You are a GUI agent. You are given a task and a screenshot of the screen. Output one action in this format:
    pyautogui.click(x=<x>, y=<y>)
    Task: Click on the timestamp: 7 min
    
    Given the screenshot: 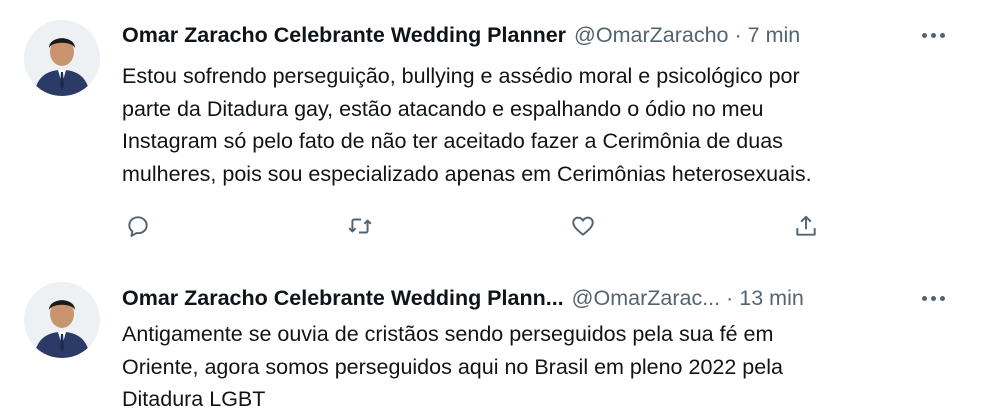 What is the action you would take?
    pyautogui.click(x=774, y=35)
    